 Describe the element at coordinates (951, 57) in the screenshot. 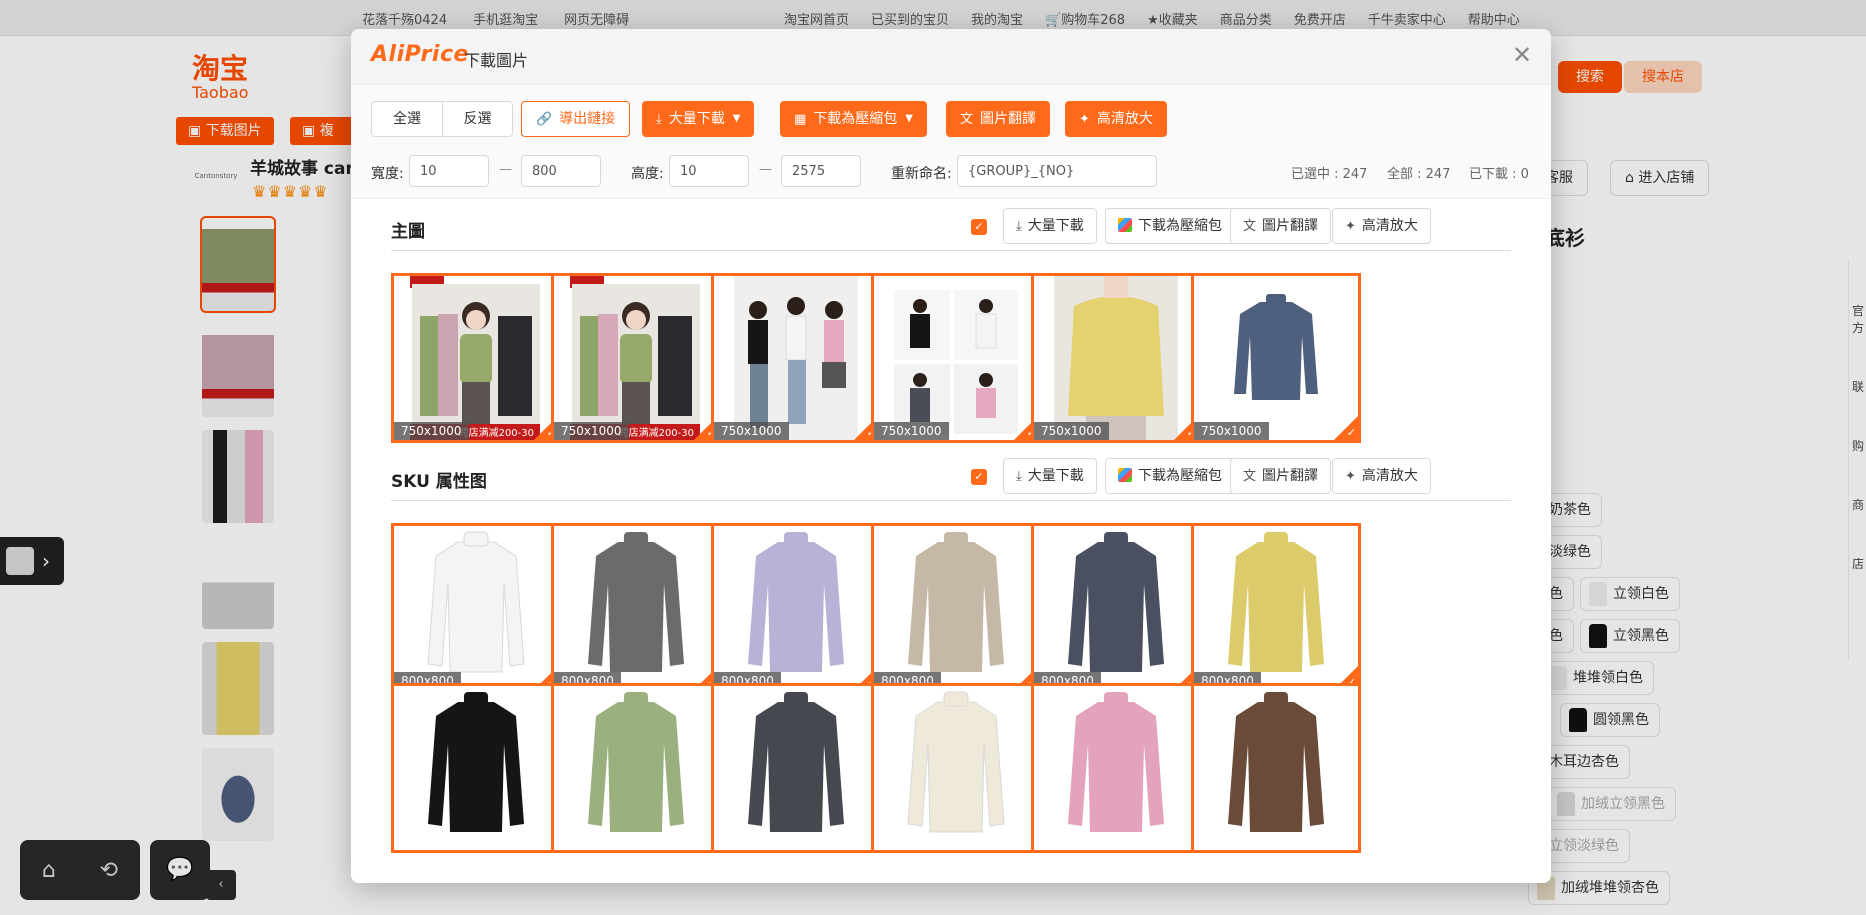

I see `modal-header: AliPrice 下載圖片 ✕` at that location.